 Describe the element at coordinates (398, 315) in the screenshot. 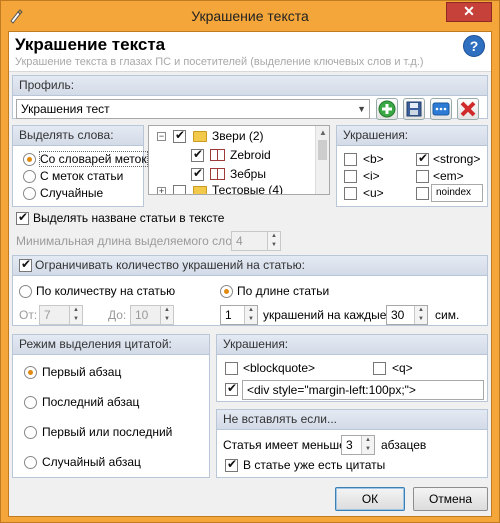

I see `chars-value: 30` at that location.